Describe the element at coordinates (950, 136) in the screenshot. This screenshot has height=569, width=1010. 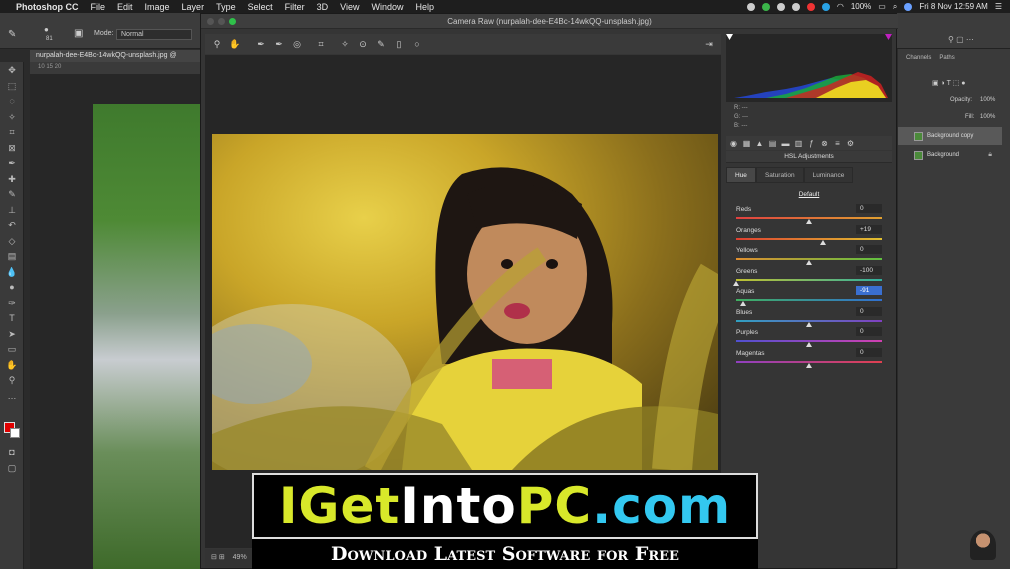
I see `layer-row: Background copy` at that location.